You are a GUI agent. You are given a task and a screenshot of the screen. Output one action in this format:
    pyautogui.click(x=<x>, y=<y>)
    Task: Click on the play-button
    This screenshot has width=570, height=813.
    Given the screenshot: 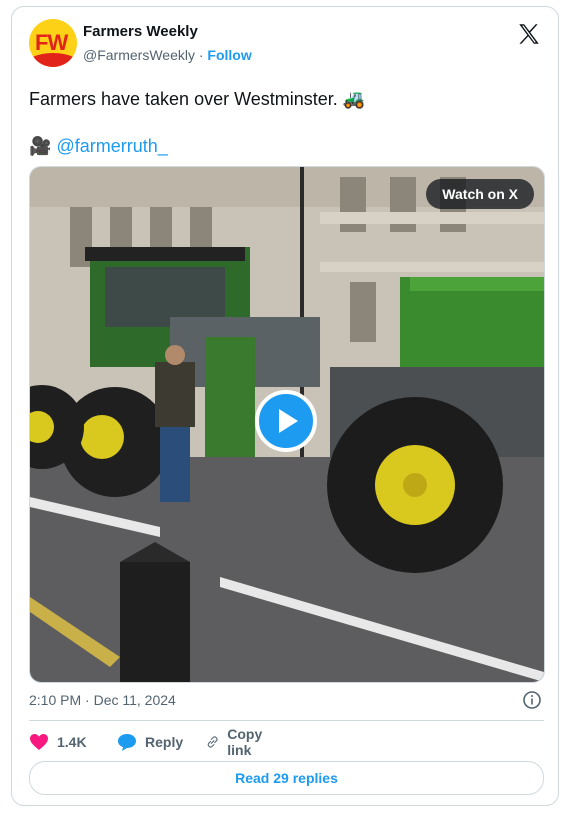 What is the action you would take?
    pyautogui.click(x=286, y=421)
    